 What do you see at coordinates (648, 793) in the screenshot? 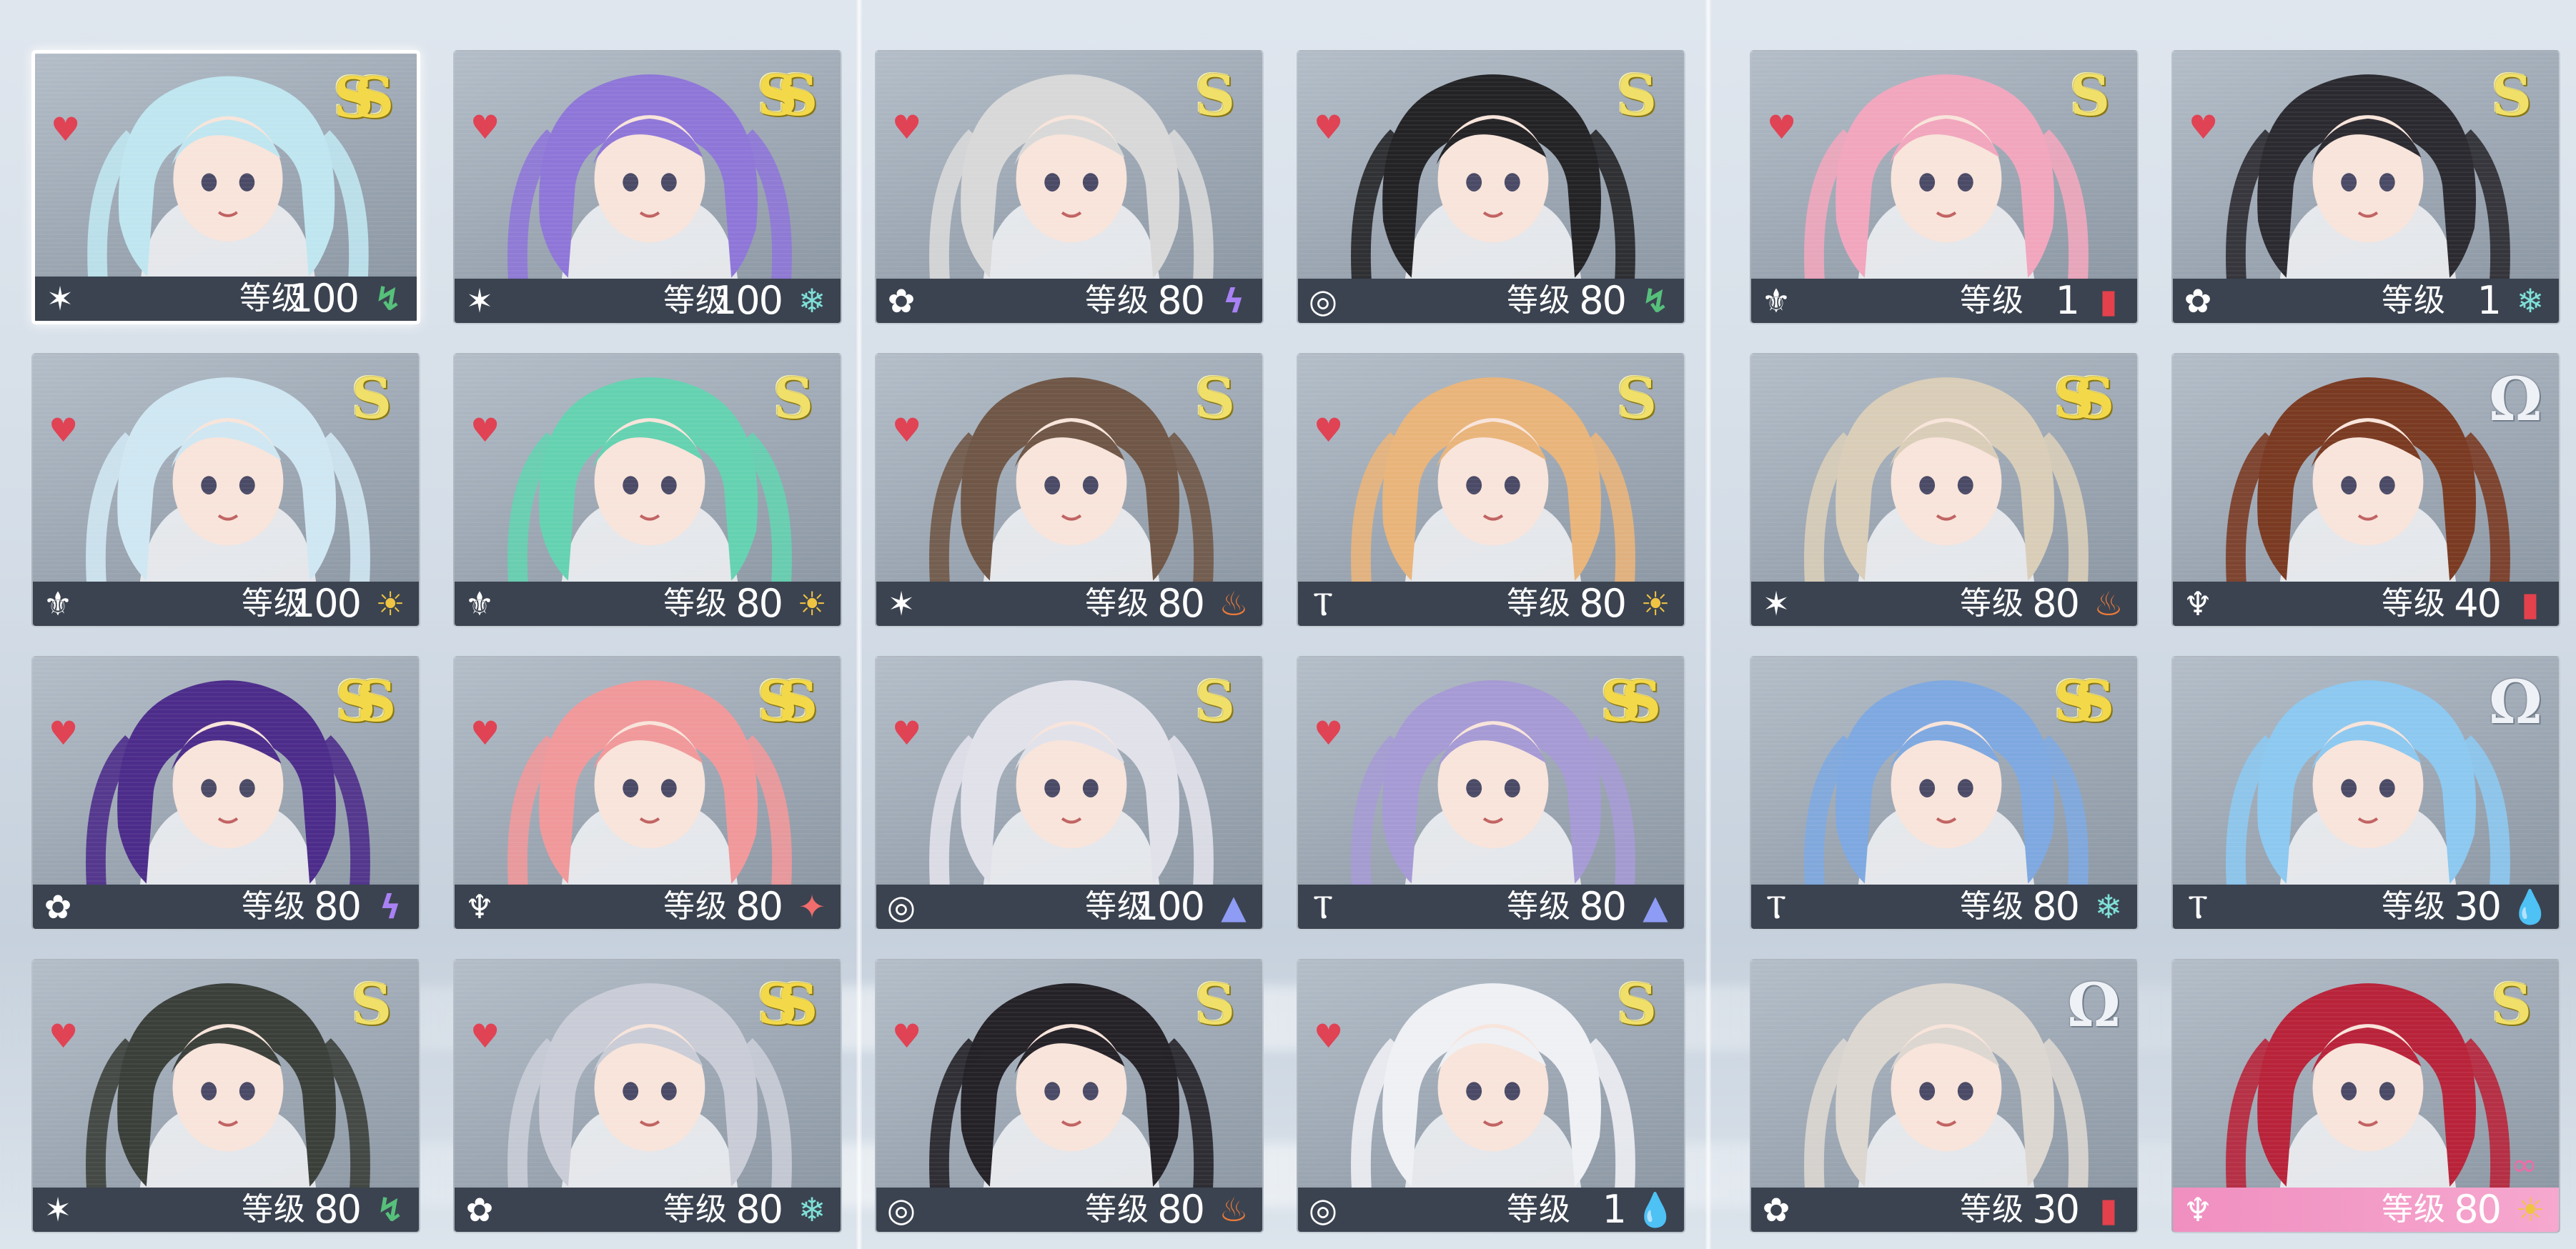
I see `character-card: SS ♥ ♆ 等级 80 ✦` at bounding box center [648, 793].